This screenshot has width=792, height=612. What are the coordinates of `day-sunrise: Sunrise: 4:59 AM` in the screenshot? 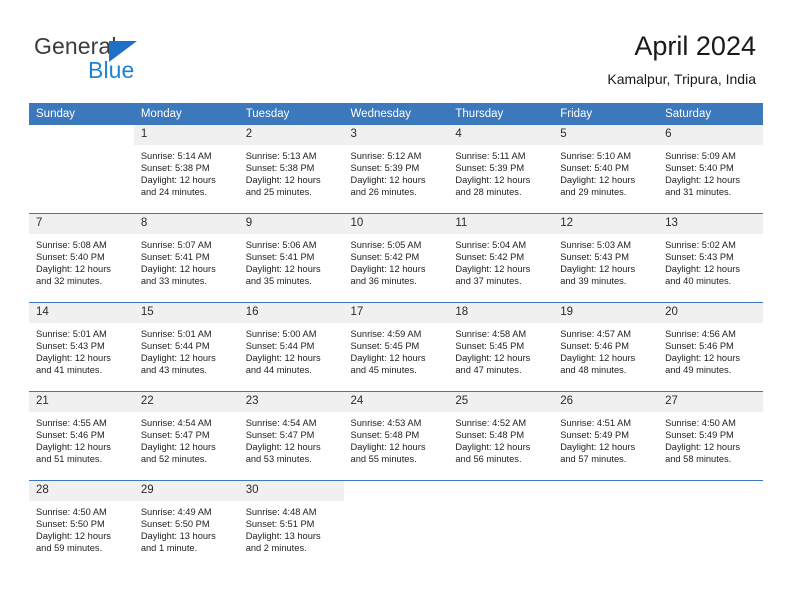 It's located at (386, 334).